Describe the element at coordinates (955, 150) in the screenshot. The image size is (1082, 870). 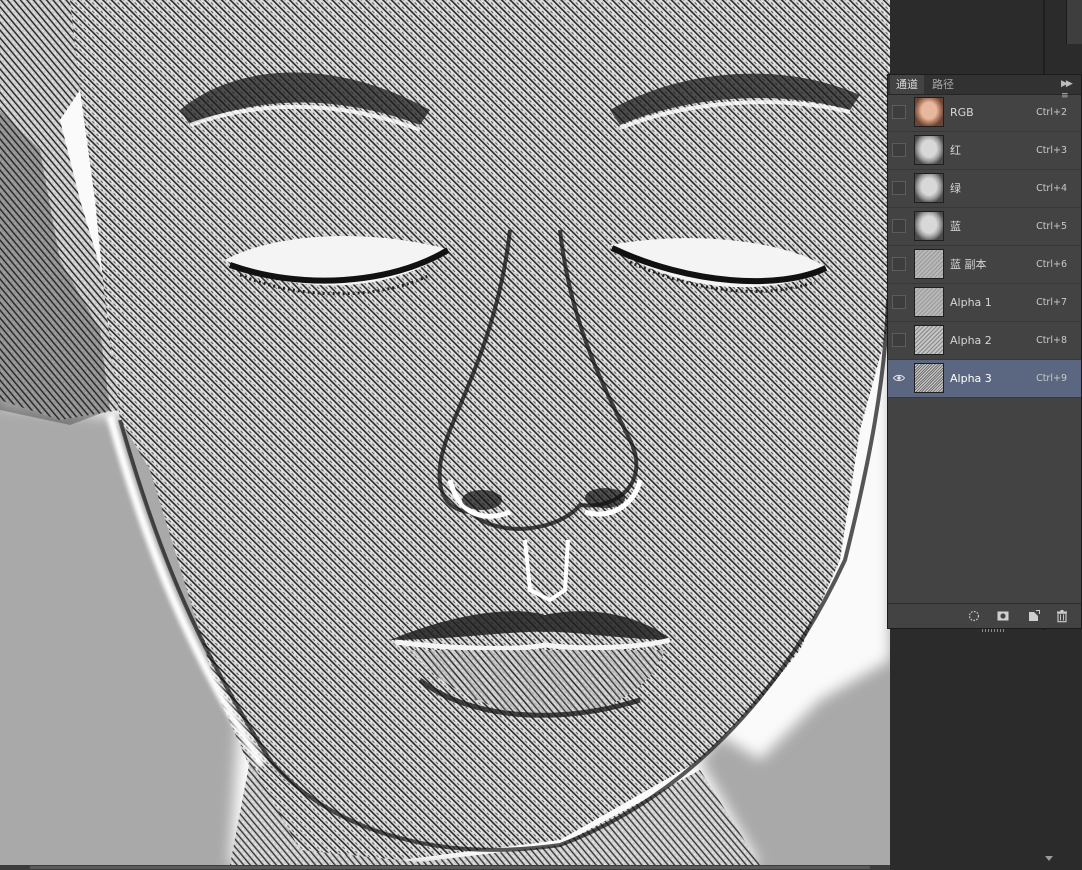
I see `channel-name: 红` at that location.